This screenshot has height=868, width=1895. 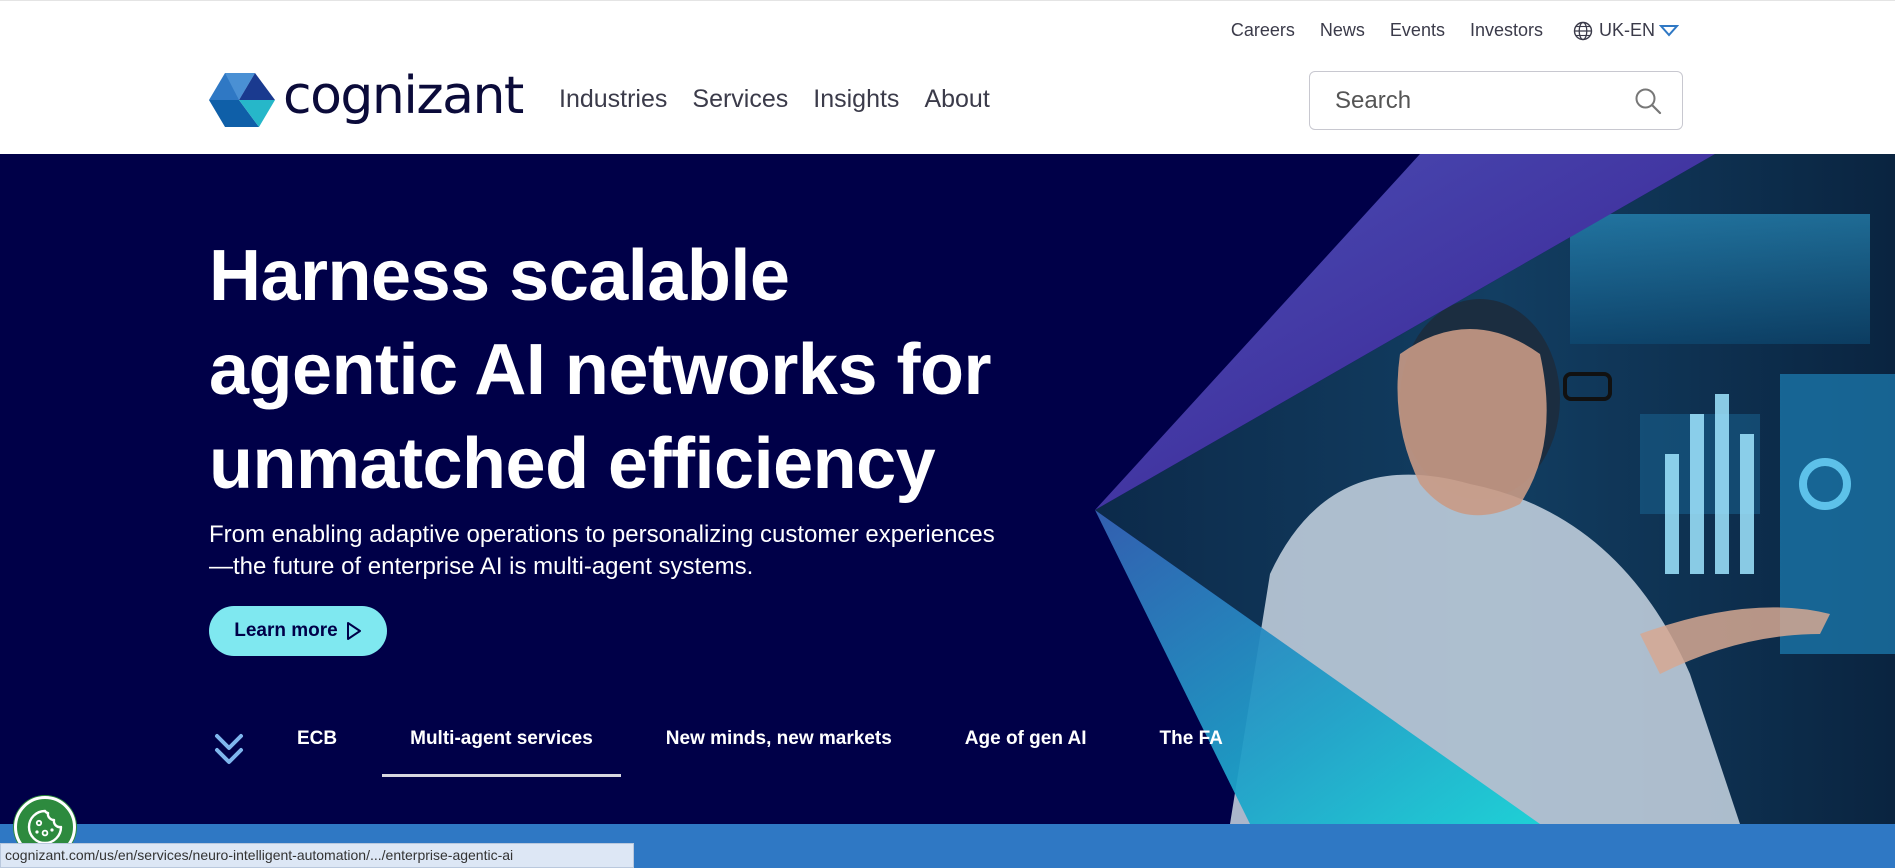 I want to click on tab-age-of-gen-ai: Age of gen AI, so click(x=1040, y=749).